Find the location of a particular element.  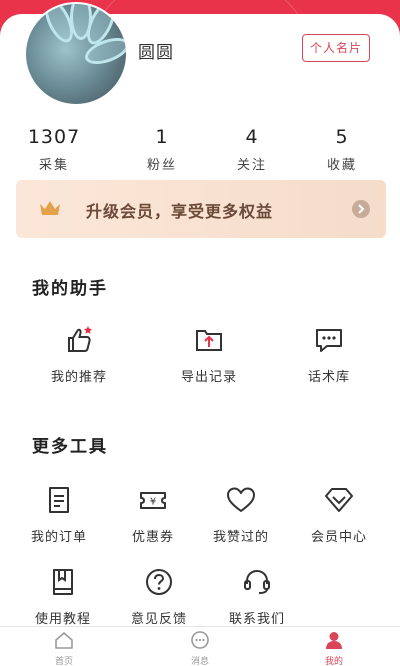

stat-value: 1 is located at coordinates (162, 137).